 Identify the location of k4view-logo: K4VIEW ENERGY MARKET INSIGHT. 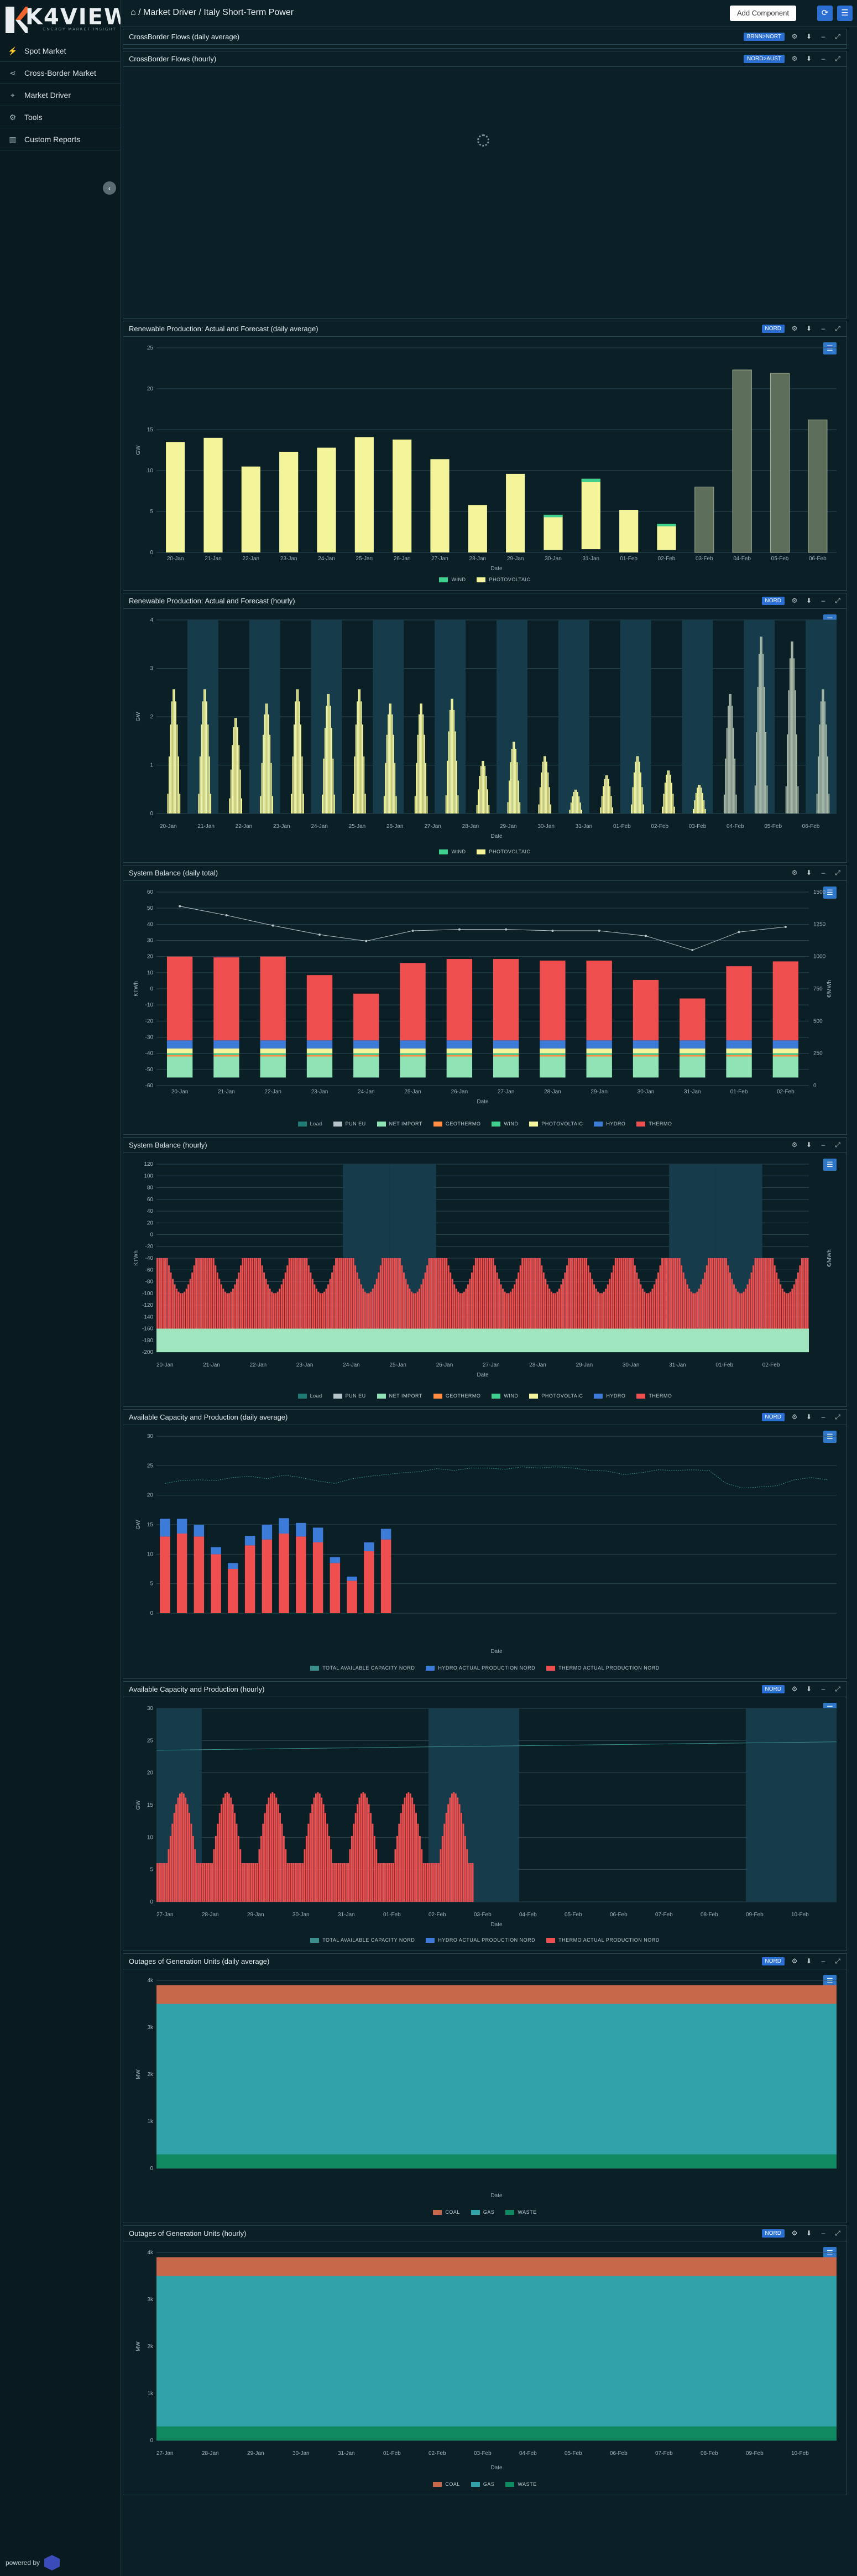
(65, 19).